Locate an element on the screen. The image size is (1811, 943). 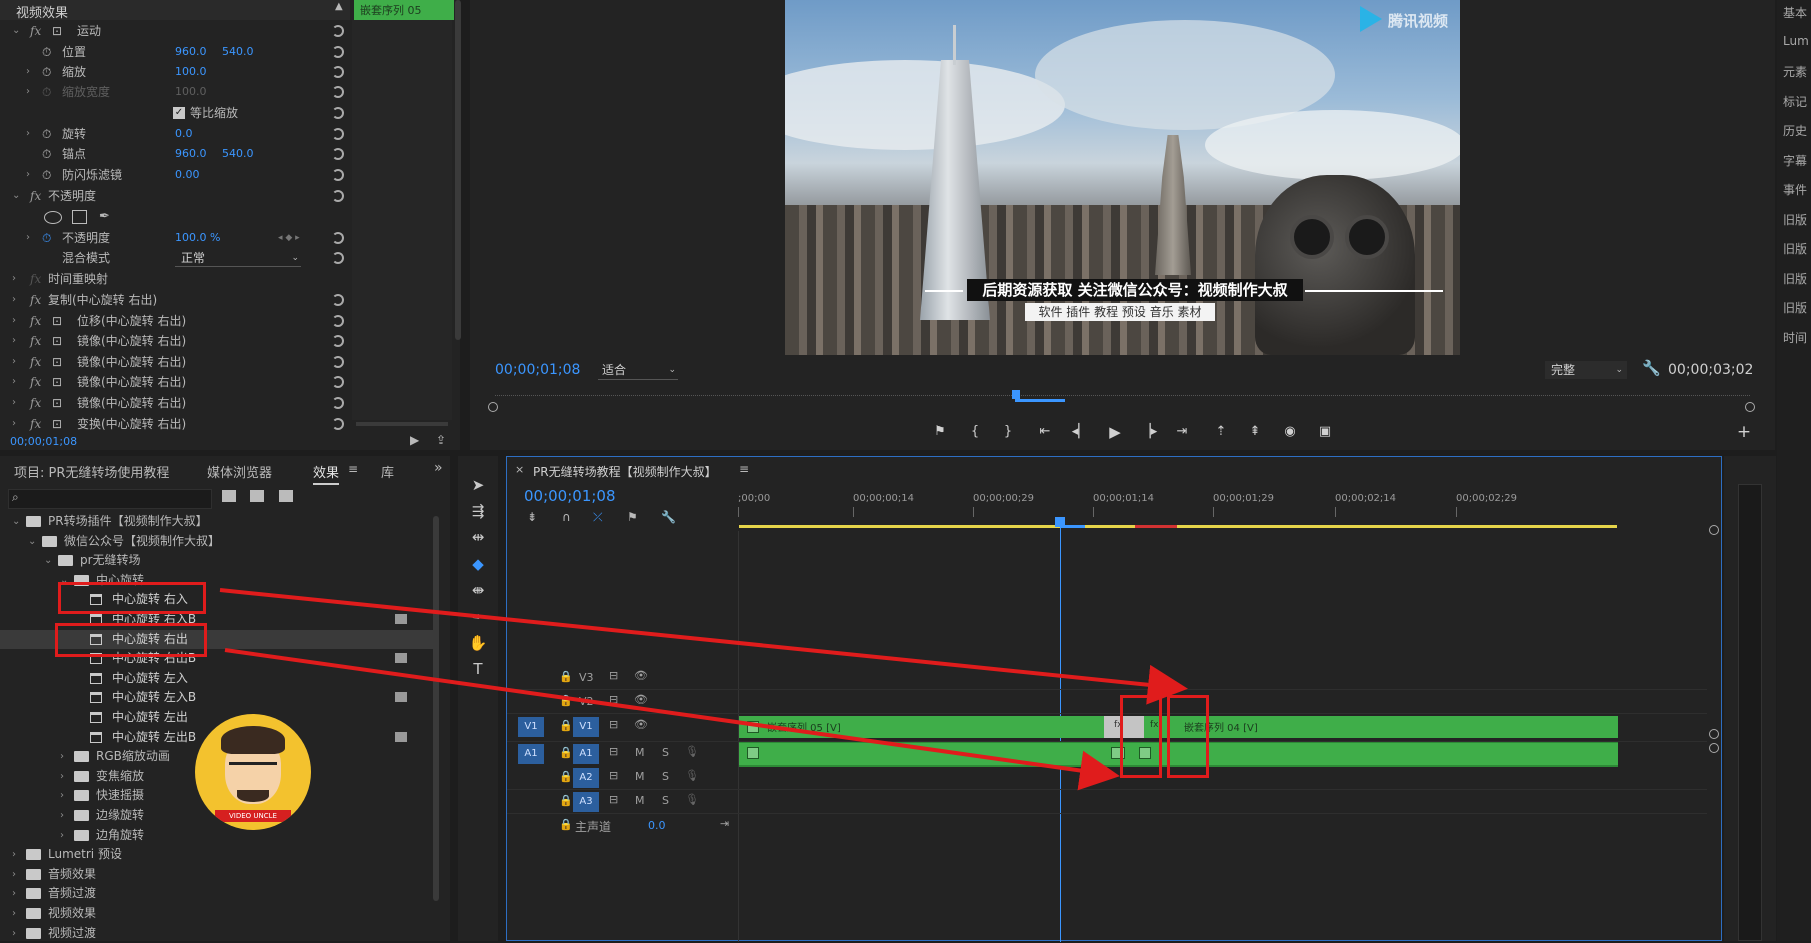
step-back-icon: ◂▏ is located at coordinates (1080, 432).